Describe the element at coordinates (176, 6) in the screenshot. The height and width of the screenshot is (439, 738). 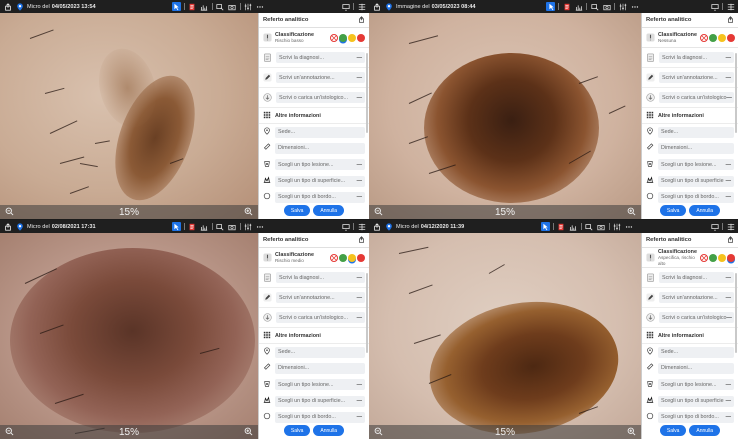
I see `pointer-tool-icon` at that location.